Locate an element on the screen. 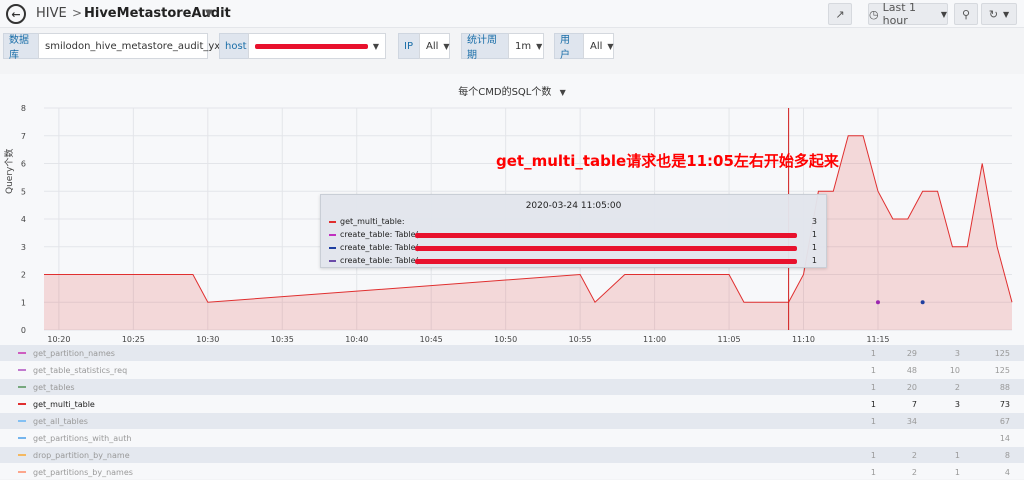  legend-value: 4 is located at coordinates (1007, 472).